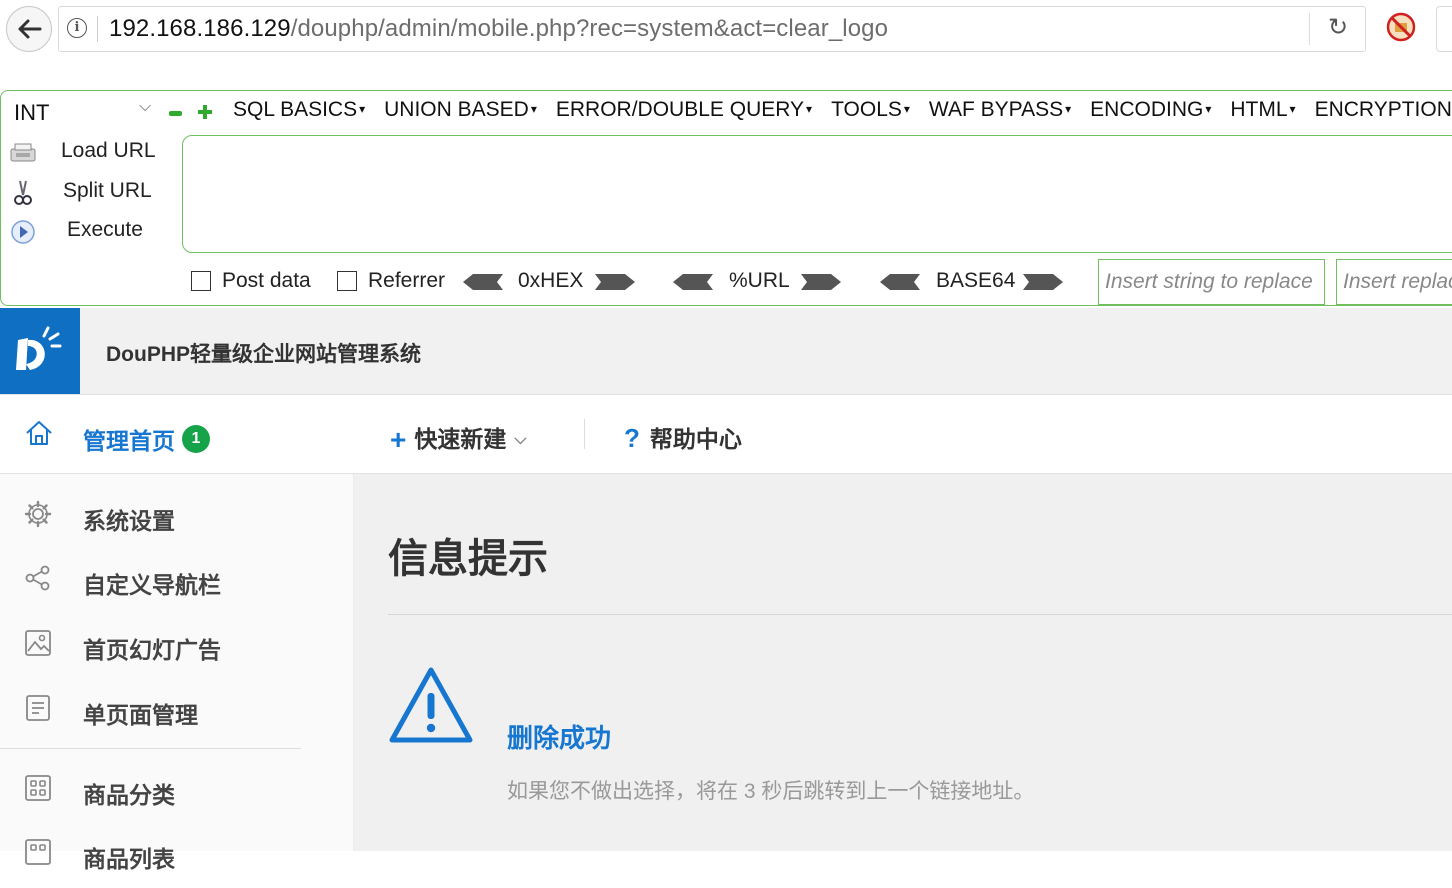  I want to click on share-icon, so click(37, 578).